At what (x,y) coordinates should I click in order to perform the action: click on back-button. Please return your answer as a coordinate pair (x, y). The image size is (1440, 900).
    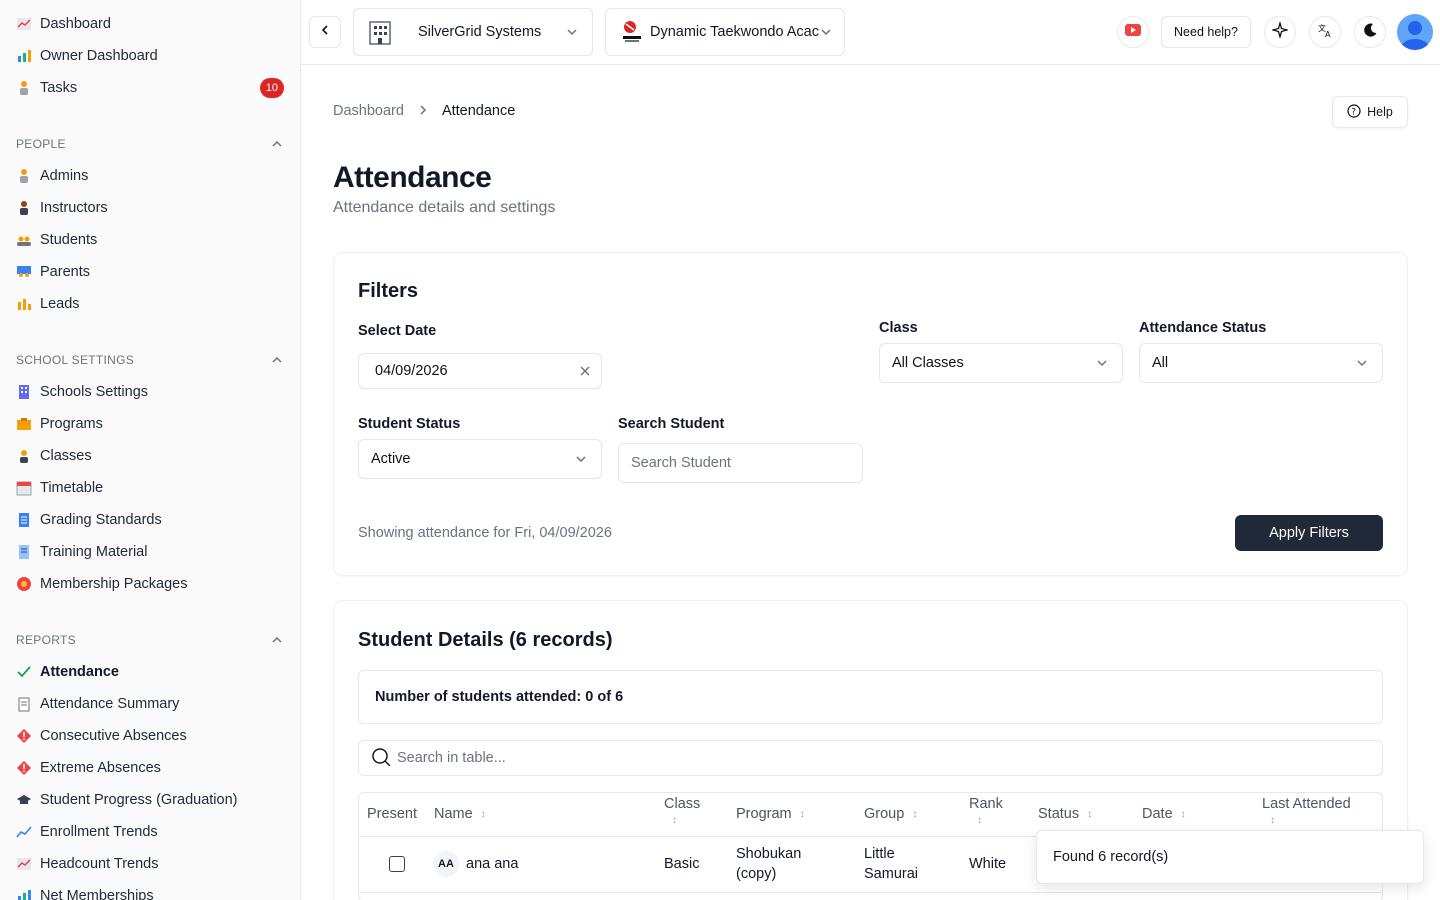
    Looking at the image, I should click on (325, 32).